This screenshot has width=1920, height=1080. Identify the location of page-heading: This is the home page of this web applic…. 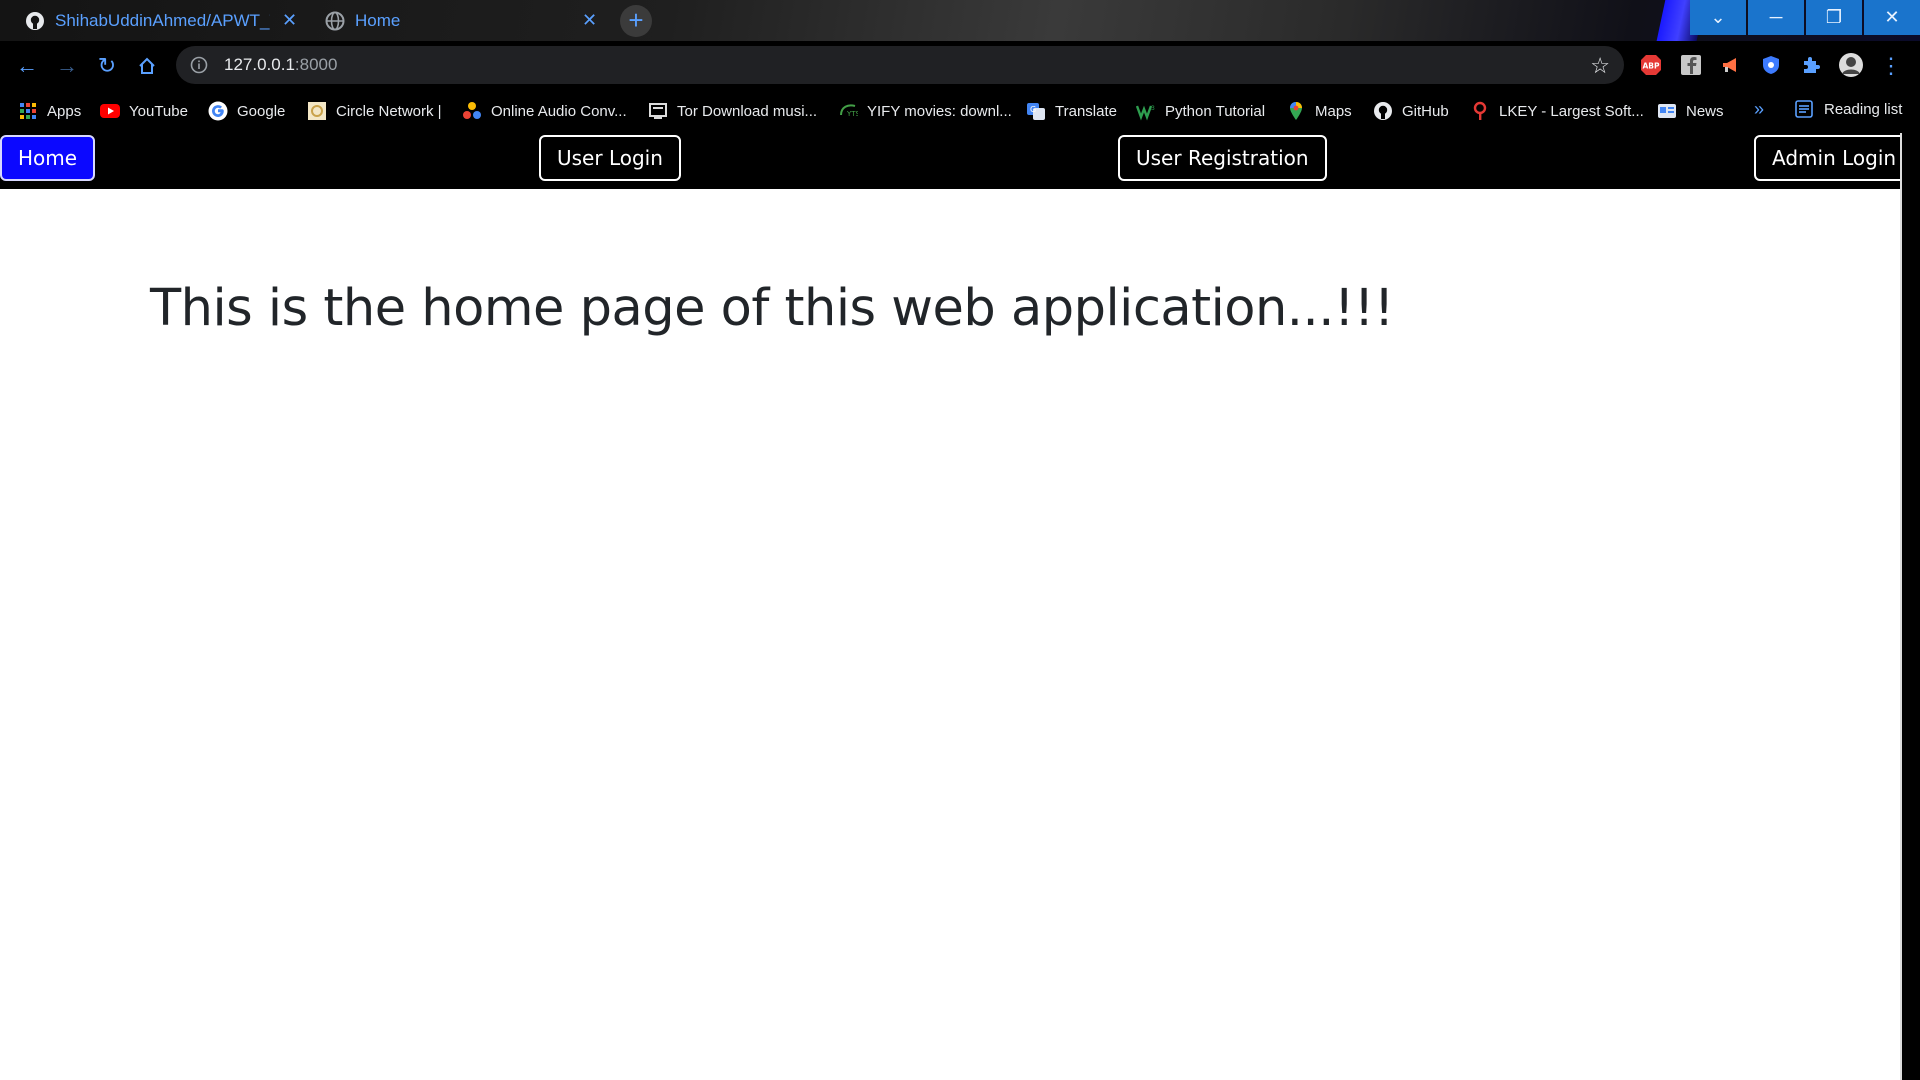
(772, 308).